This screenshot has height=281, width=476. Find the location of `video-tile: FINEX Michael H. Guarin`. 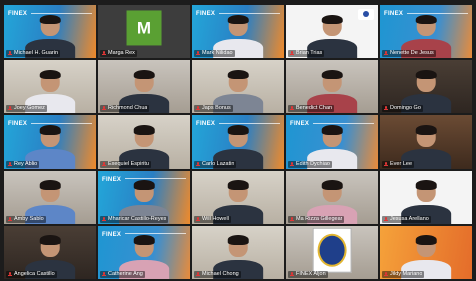

video-tile: FINEX Michael H. Guarin is located at coordinates (50, 32).